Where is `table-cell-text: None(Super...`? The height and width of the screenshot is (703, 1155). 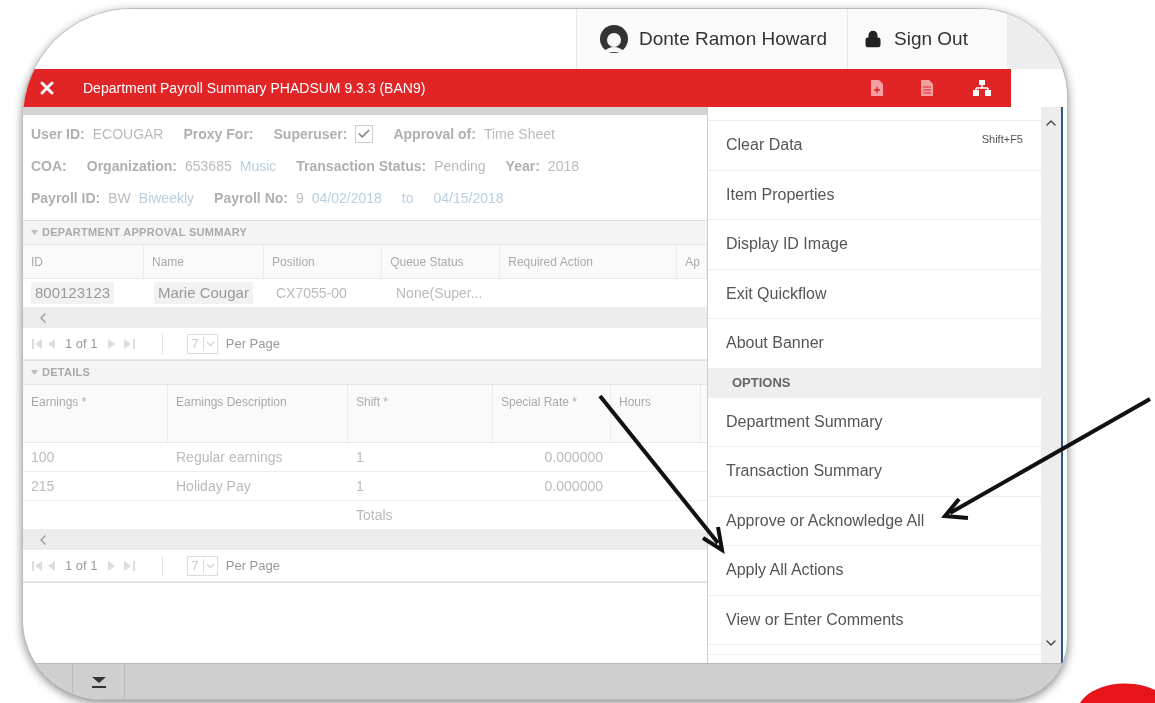 table-cell-text: None(Super... is located at coordinates (439, 293).